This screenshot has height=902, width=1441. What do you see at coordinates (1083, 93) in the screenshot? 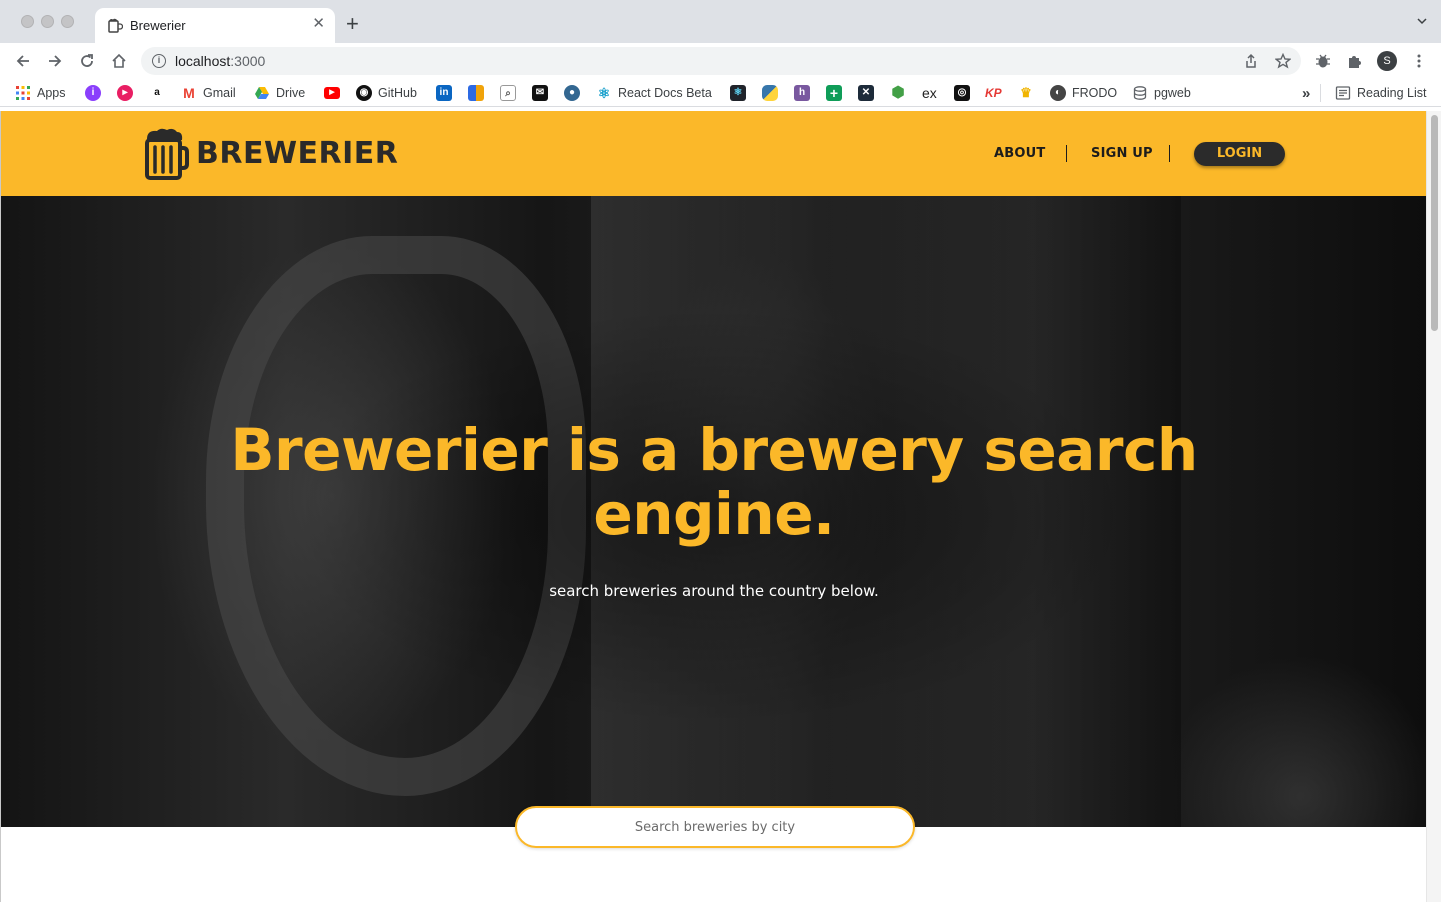
I see `bookmark-frodo: ◐ FRODO` at bounding box center [1083, 93].